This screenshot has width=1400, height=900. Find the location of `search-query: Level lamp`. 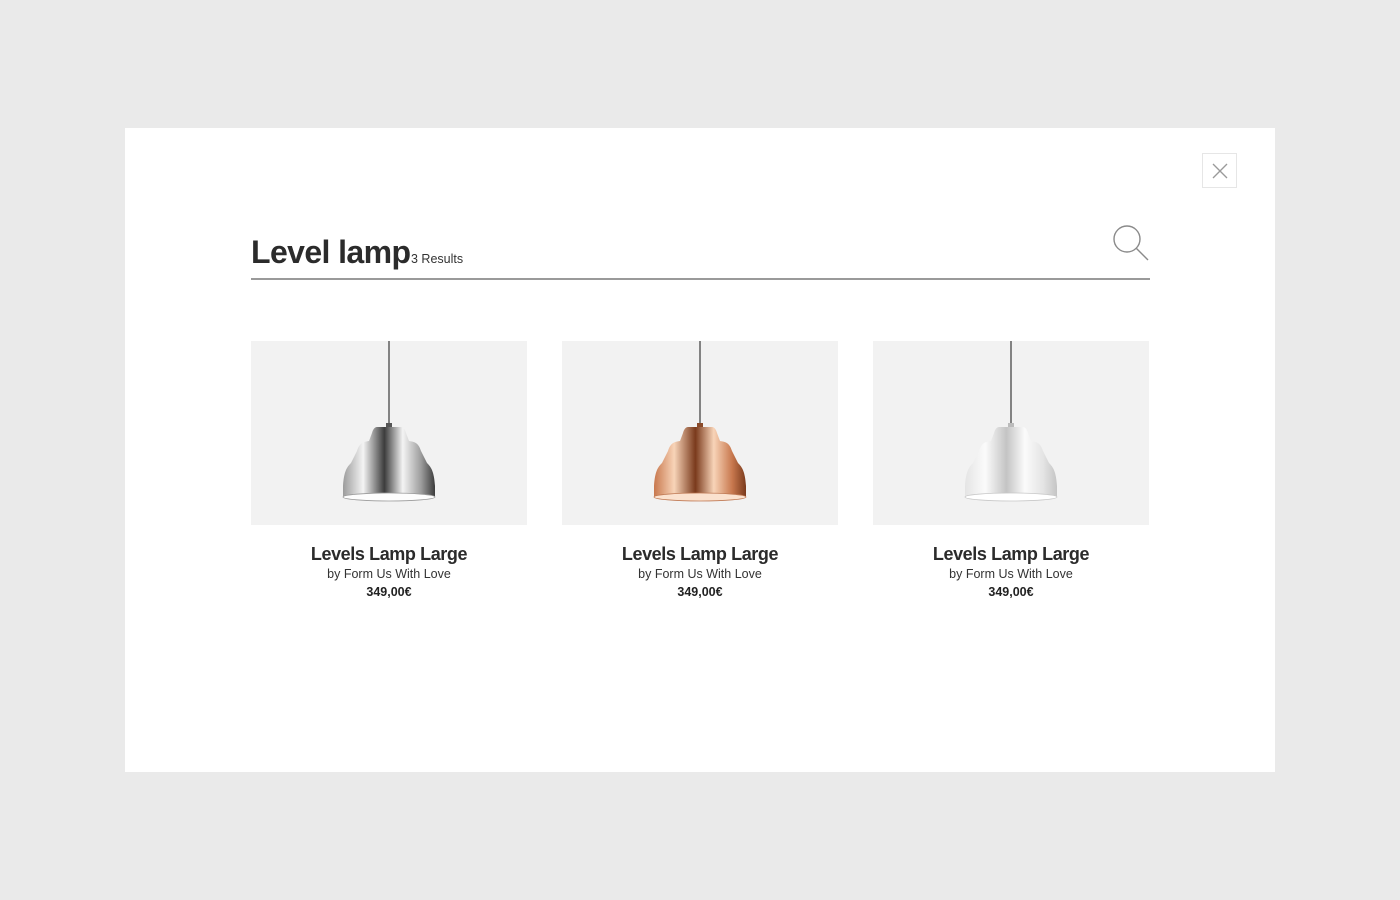

search-query: Level lamp is located at coordinates (331, 252).